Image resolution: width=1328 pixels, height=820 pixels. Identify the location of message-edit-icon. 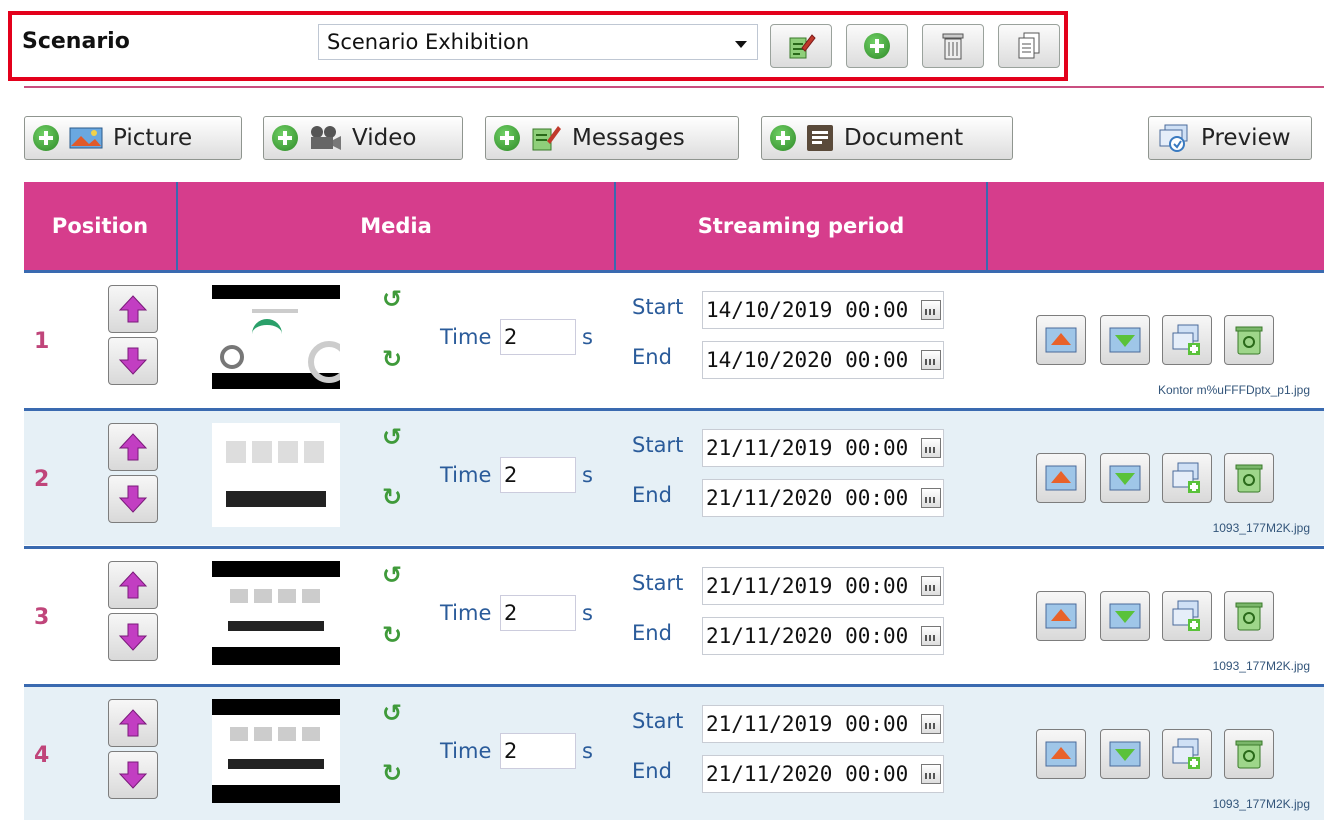
(546, 138).